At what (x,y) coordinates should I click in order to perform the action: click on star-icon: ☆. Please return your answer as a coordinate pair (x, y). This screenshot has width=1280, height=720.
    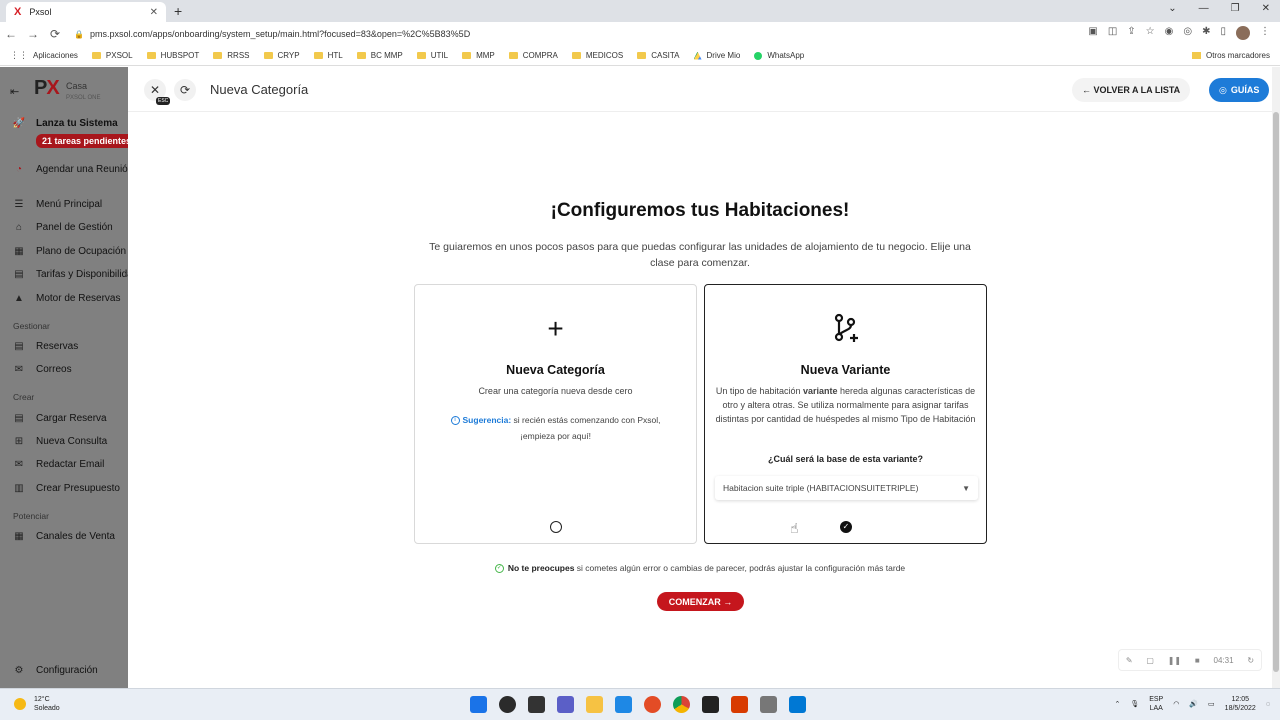
    Looking at the image, I should click on (1150, 33).